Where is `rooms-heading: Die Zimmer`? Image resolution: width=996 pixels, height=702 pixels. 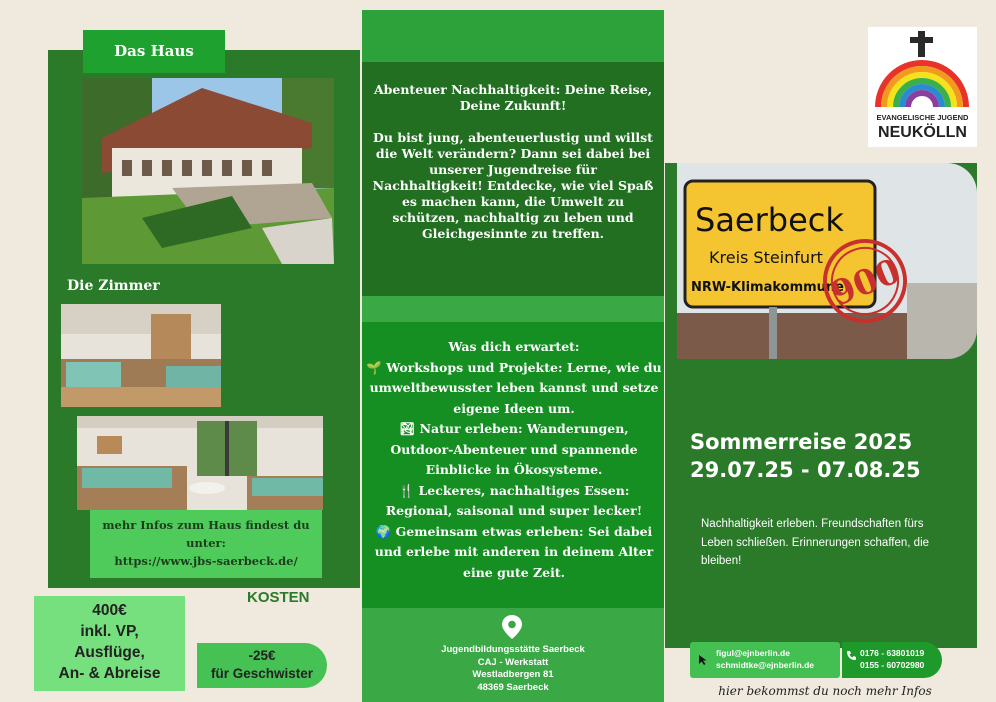 rooms-heading: Die Zimmer is located at coordinates (113, 286).